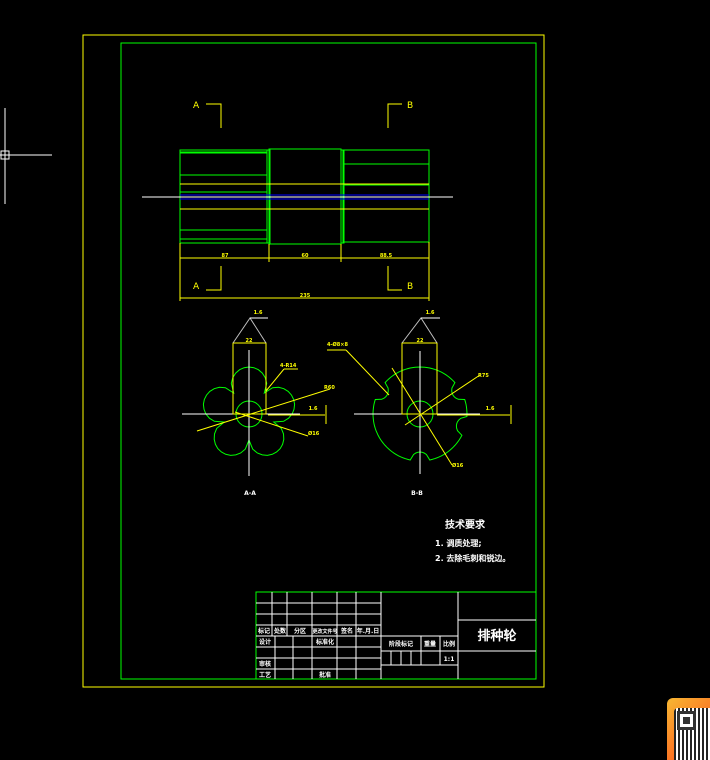 This screenshot has height=760, width=710. Describe the element at coordinates (386, 256) in the screenshot. I see `dim-right-length: 88.5` at that location.